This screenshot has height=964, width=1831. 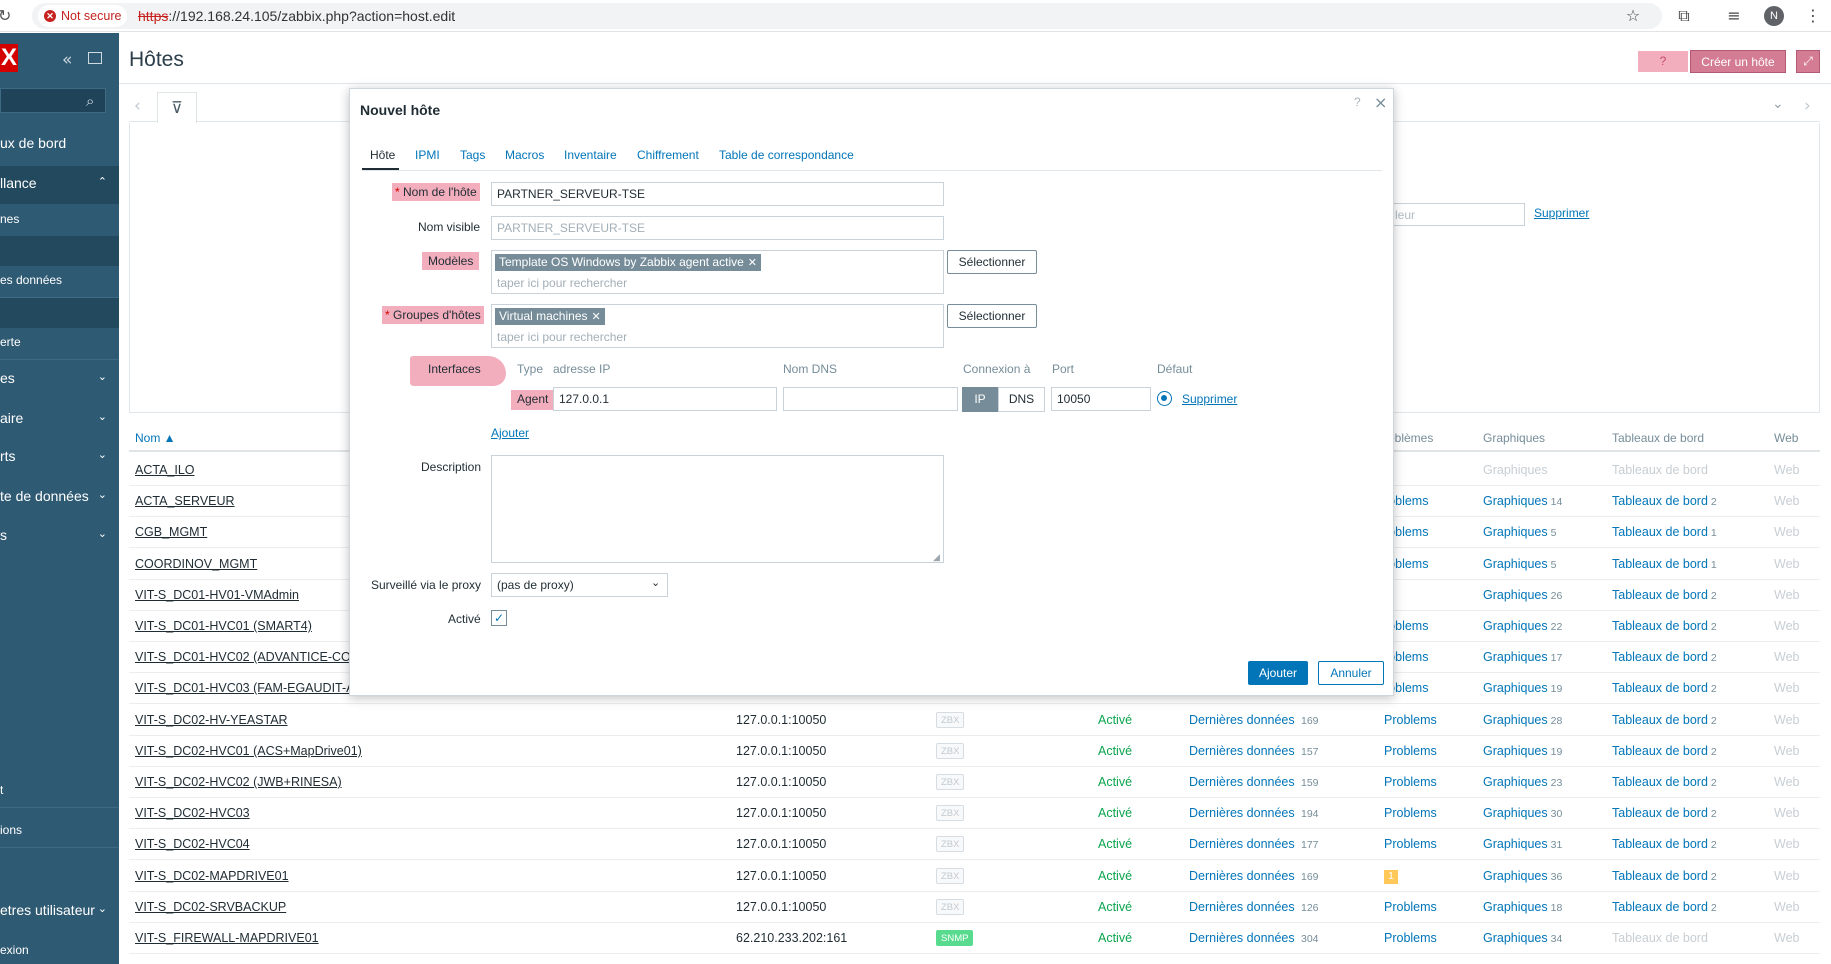 What do you see at coordinates (1522, 813) in the screenshot?
I see `graphs-link: Graphiques 30` at bounding box center [1522, 813].